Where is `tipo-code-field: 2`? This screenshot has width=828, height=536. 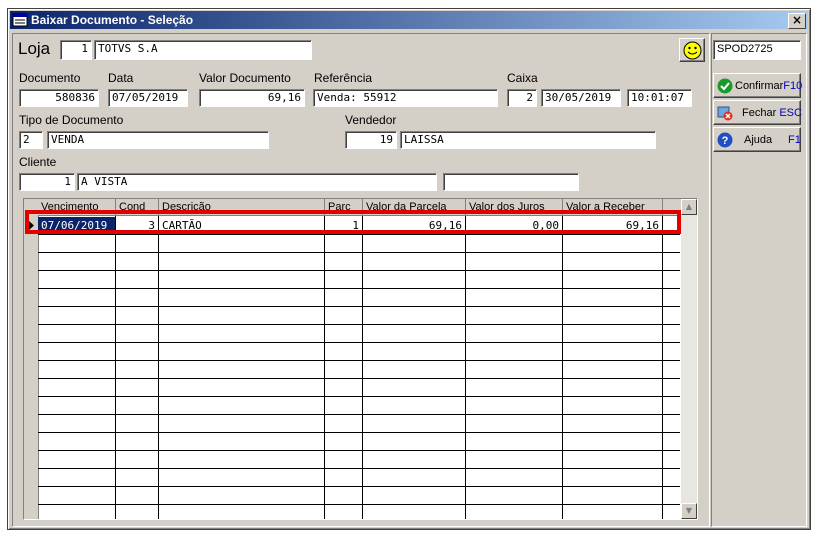 tipo-code-field: 2 is located at coordinates (31, 140).